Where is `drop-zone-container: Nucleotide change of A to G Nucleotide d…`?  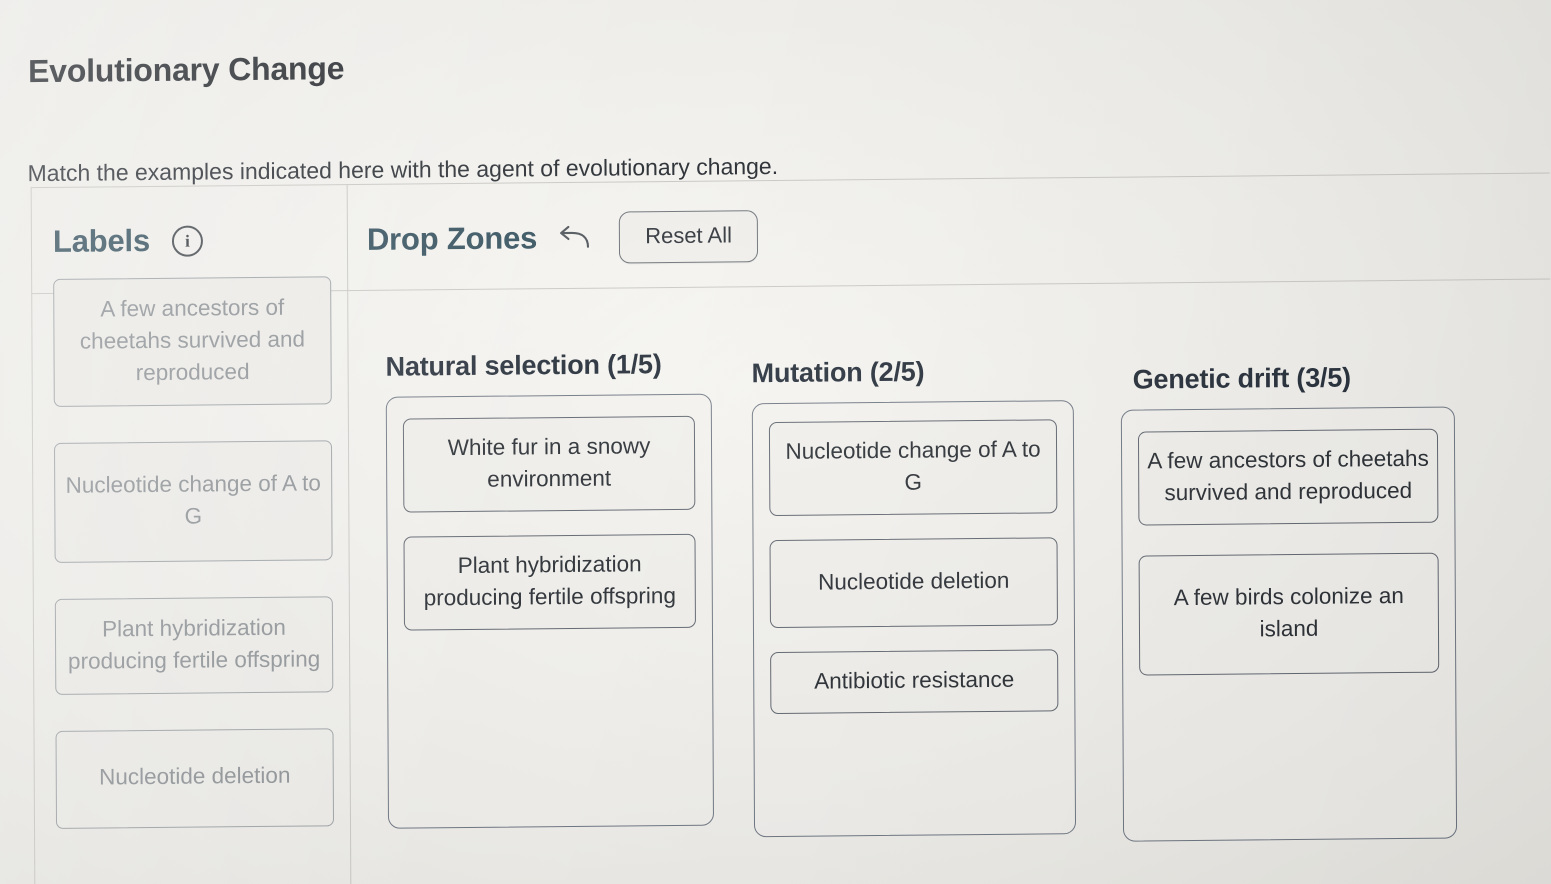
drop-zone-container: Nucleotide change of A to G Nucleotide d… is located at coordinates (914, 619).